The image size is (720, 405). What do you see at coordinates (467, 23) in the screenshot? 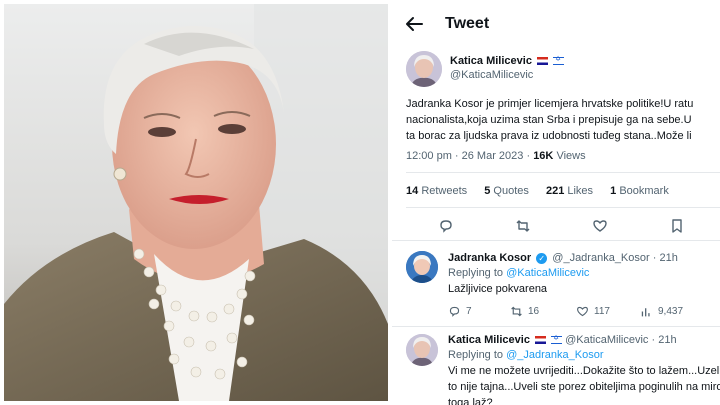
I see `page-title: Tweet` at bounding box center [467, 23].